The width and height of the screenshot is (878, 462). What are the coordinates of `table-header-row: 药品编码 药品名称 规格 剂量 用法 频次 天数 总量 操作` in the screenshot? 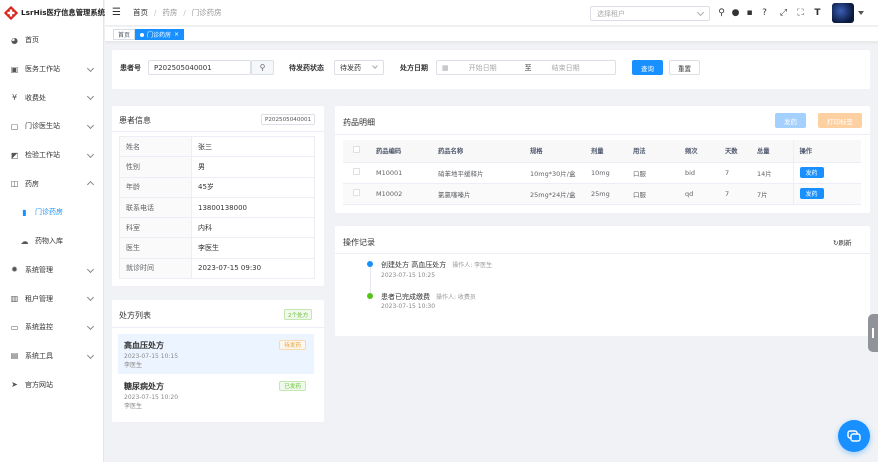 It's located at (602, 151).